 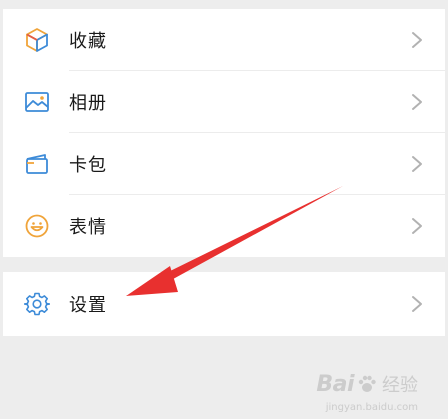 What do you see at coordinates (88, 227) in the screenshot?
I see `stickers-label: 表情` at bounding box center [88, 227].